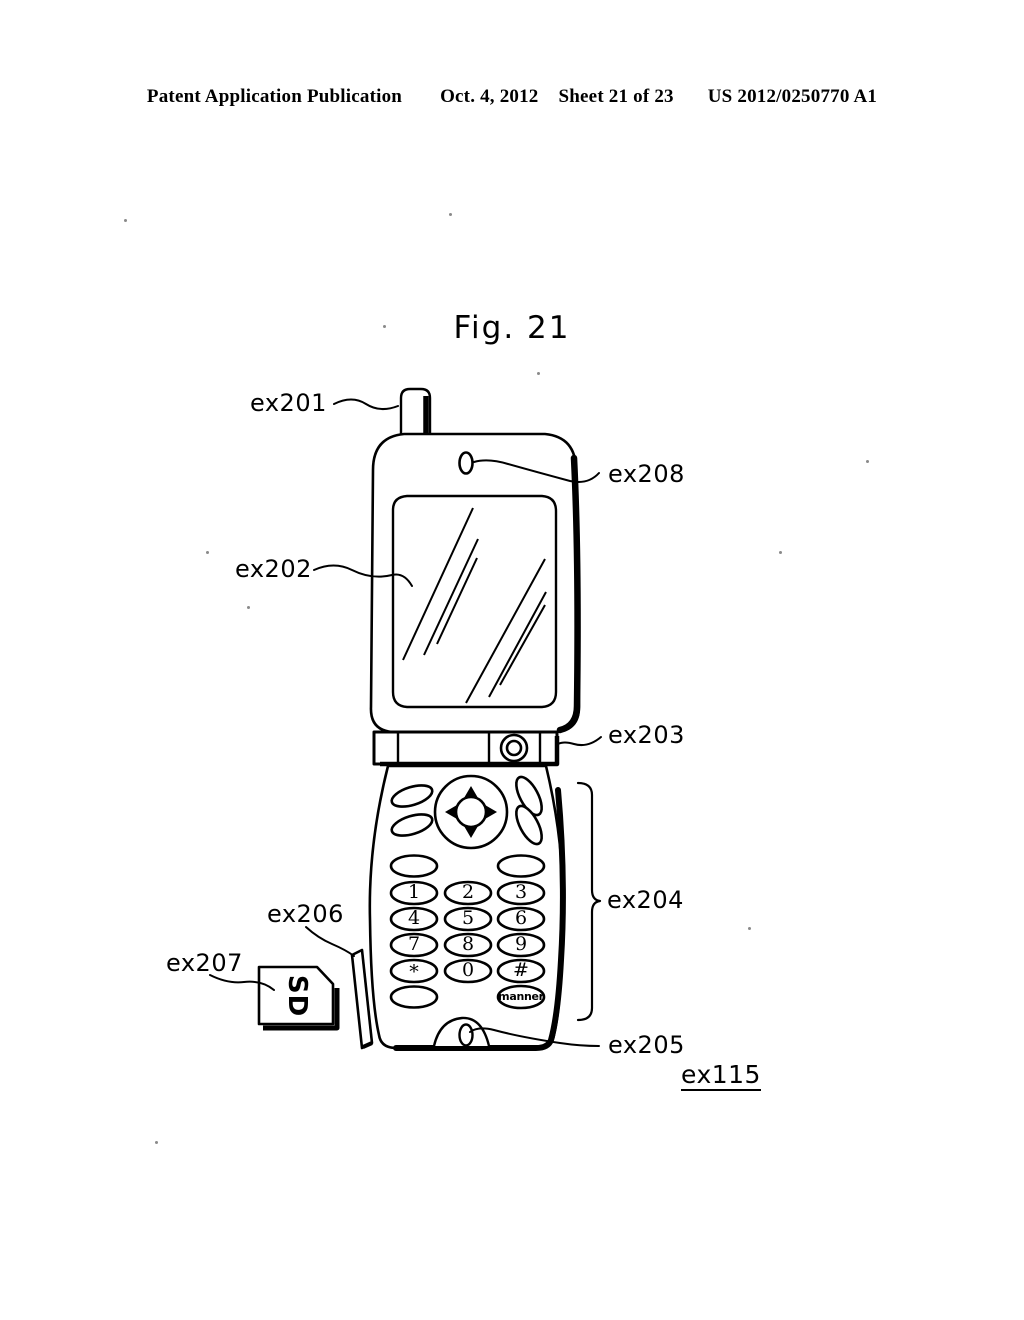  Describe the element at coordinates (721, 1075) in the screenshot. I see `label-ex115: ex115` at that location.